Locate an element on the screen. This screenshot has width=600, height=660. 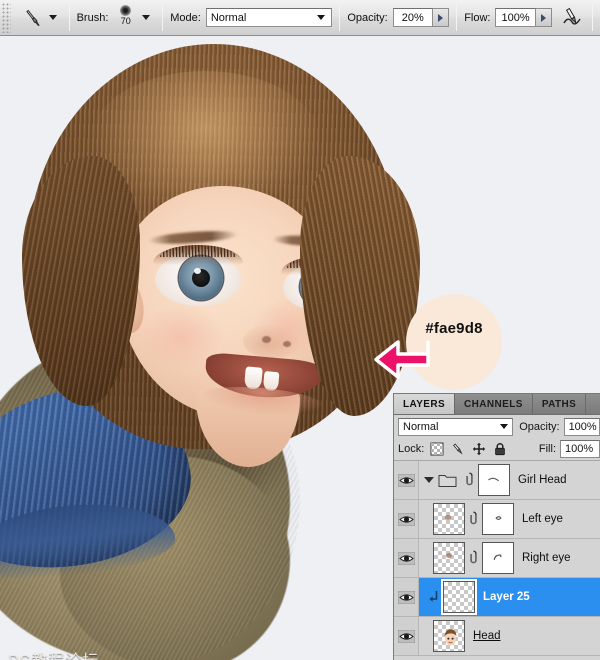
fill-label: Fill: is located at coordinates (547, 449).